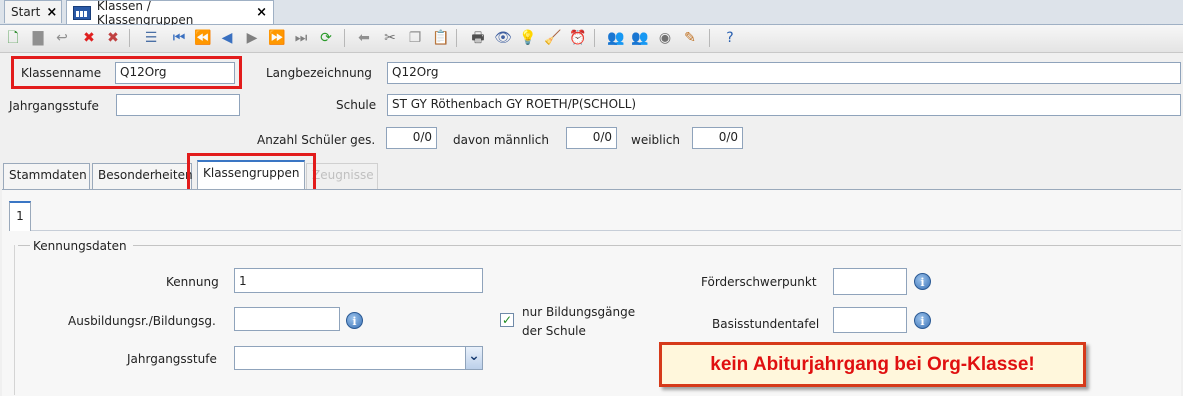 The width and height of the screenshot is (1183, 396). I want to click on basisstundentafel-label: Basisstundentafel, so click(766, 324).